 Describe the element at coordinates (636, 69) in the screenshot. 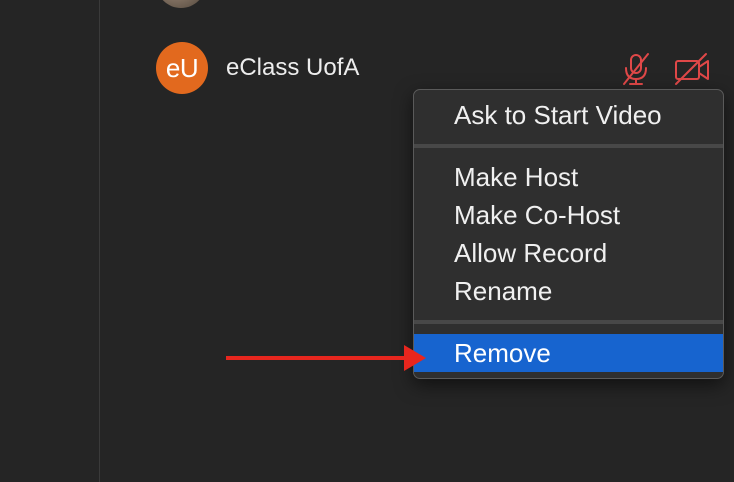

I see `mic-muted-icon` at that location.